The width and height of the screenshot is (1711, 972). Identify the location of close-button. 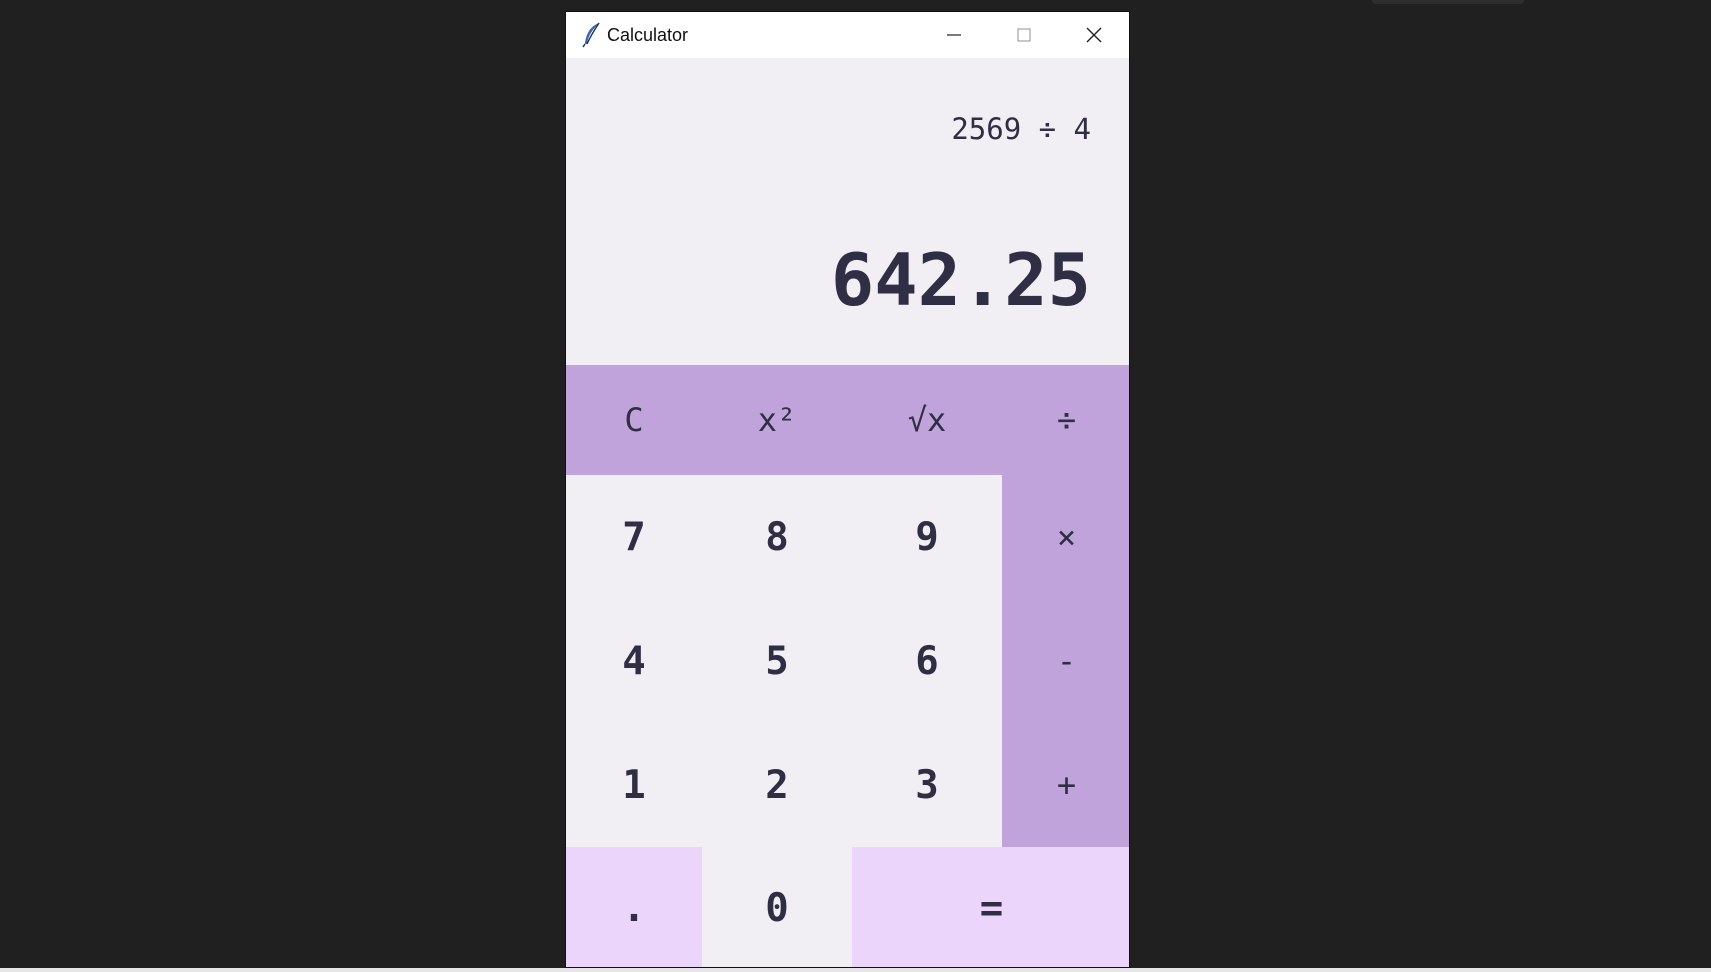
(1094, 35).